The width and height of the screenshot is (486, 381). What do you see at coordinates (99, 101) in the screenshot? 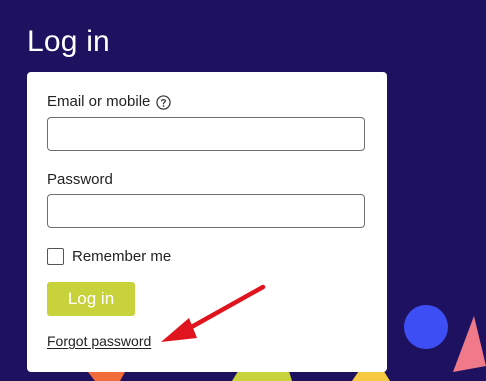
I see `email-label: Email or mobile` at bounding box center [99, 101].